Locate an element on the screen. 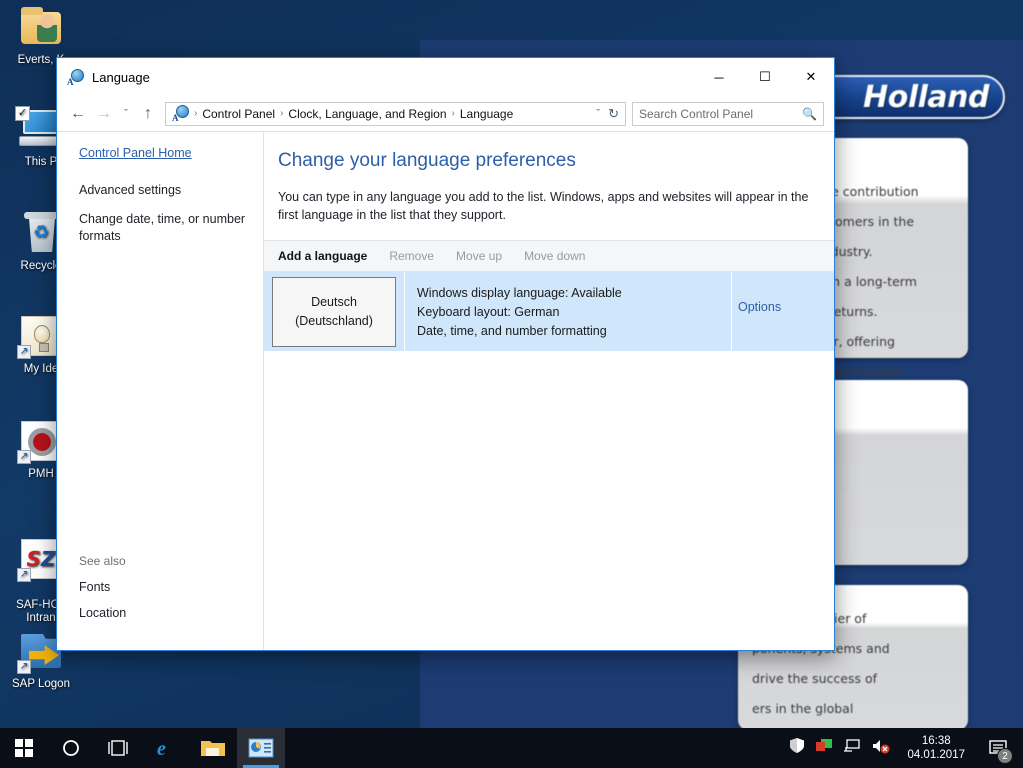  command-bar: Add a language Remove Move up Move down is located at coordinates (549, 256).